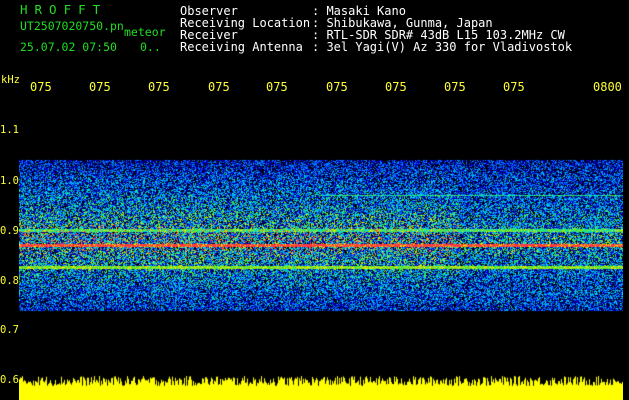 The width and height of the screenshot is (629, 400). Describe the element at coordinates (68, 47) in the screenshot. I see `observation-datetime: 25.07.02 07:50` at that location.